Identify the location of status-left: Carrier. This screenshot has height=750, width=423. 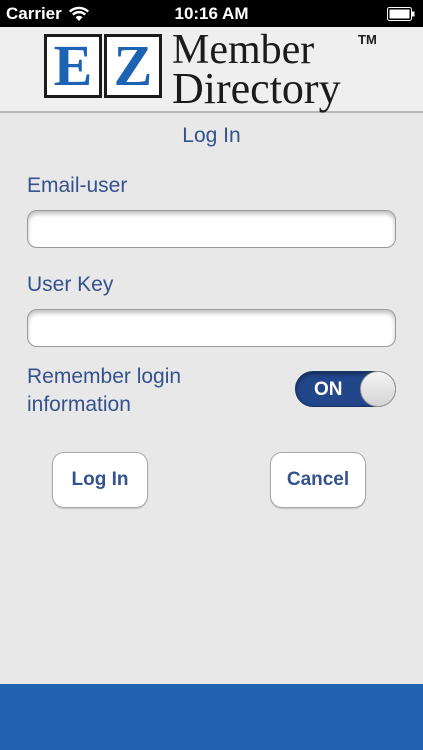
(48, 14).